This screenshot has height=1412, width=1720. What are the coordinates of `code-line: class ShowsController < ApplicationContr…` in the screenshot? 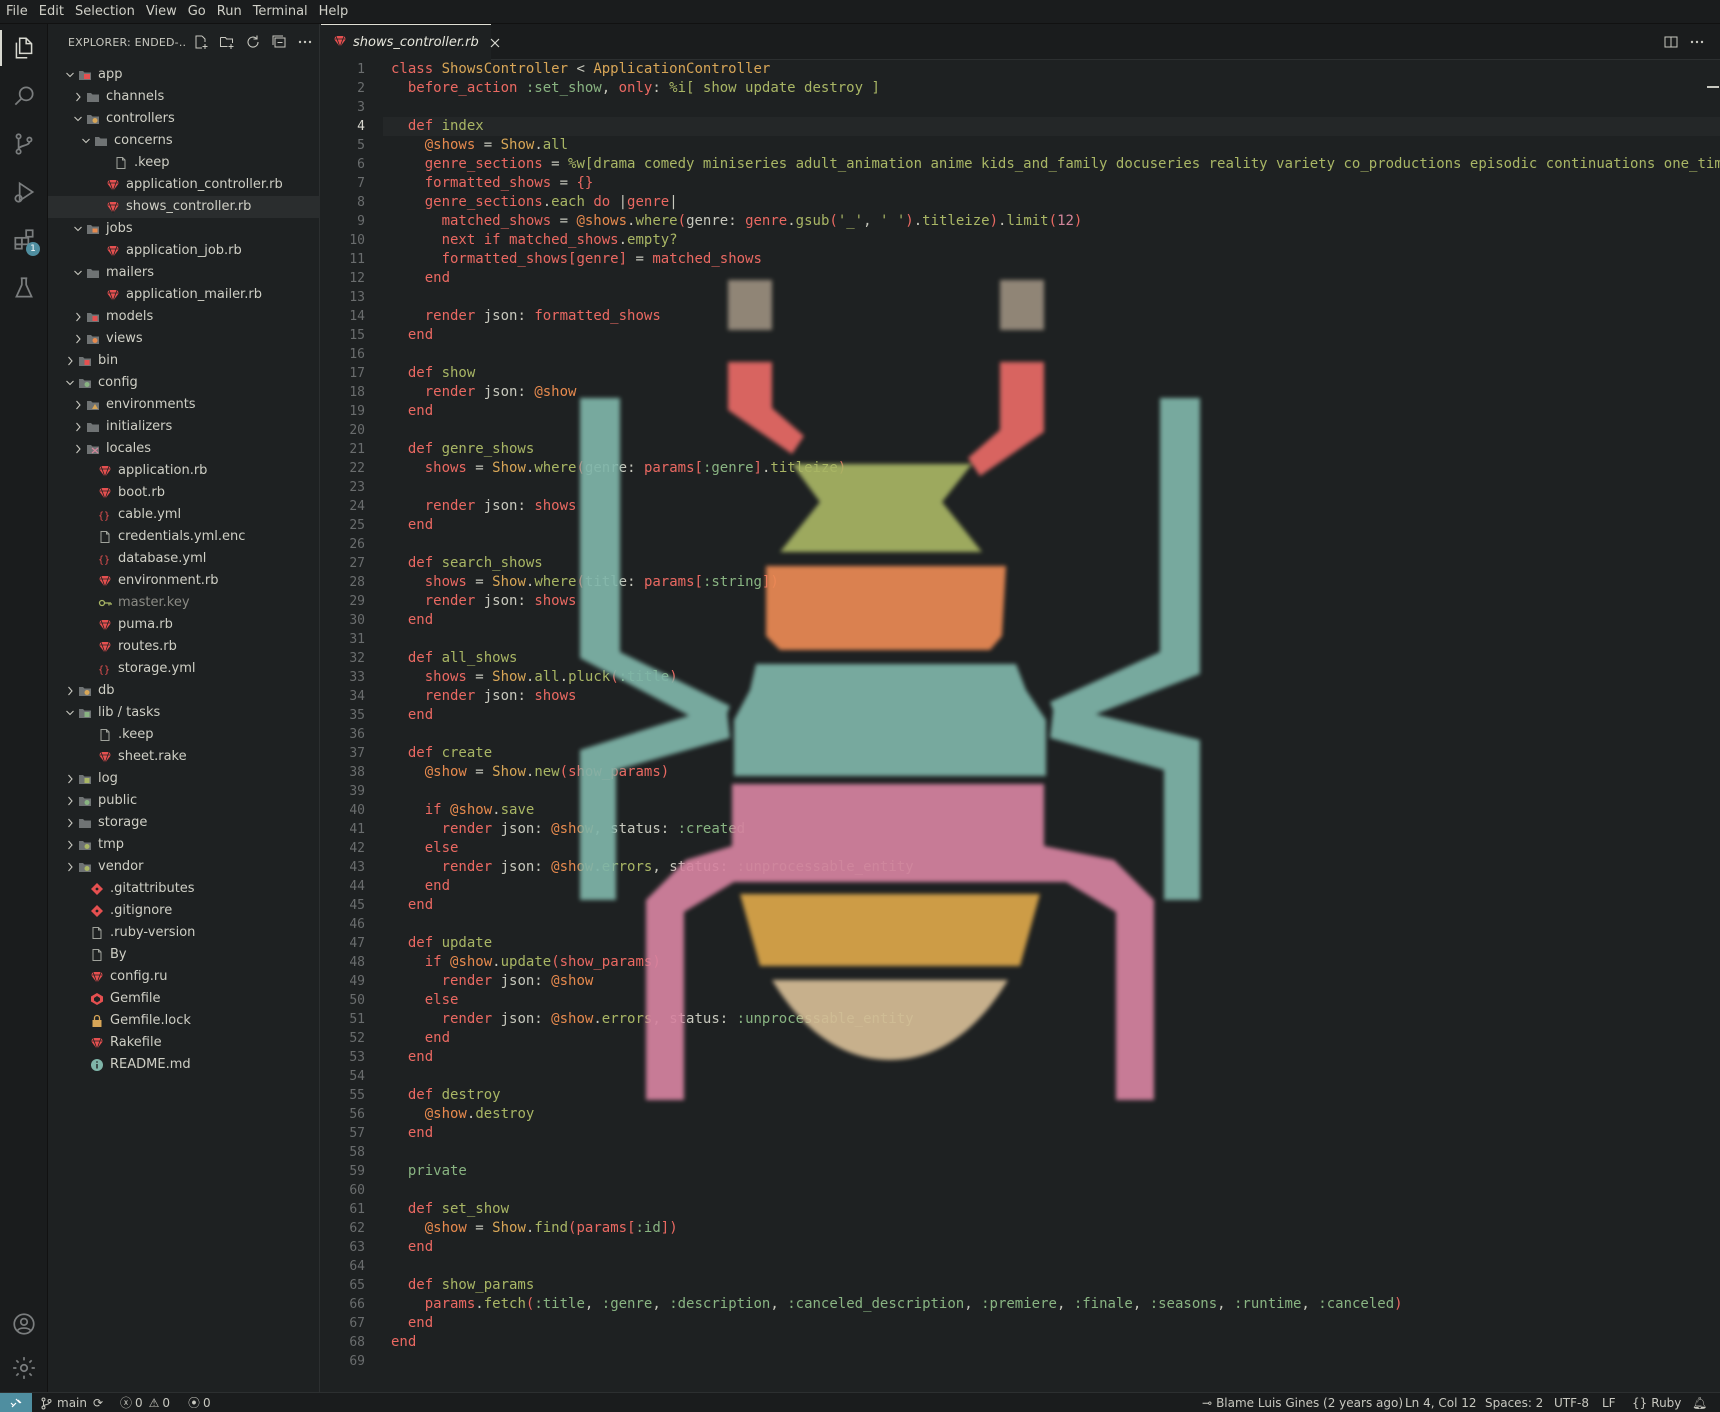 It's located at (580, 69).